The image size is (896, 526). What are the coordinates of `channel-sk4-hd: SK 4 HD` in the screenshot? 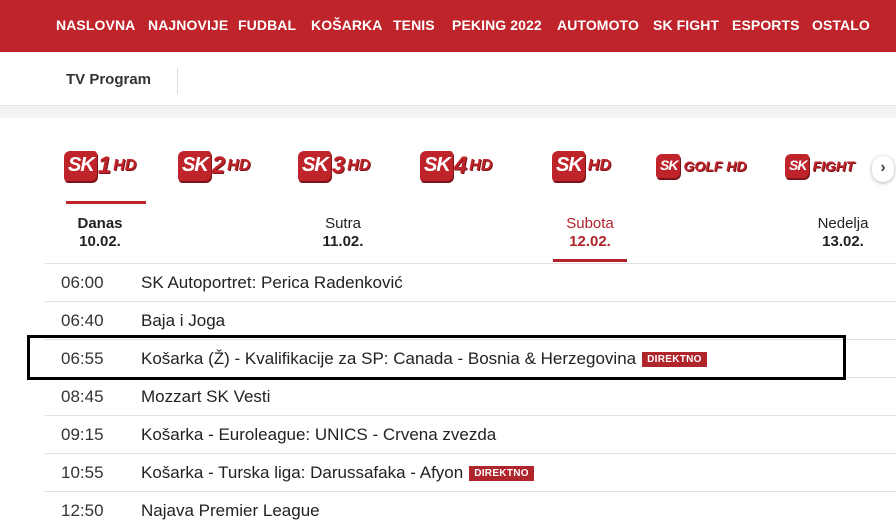 It's located at (456, 166).